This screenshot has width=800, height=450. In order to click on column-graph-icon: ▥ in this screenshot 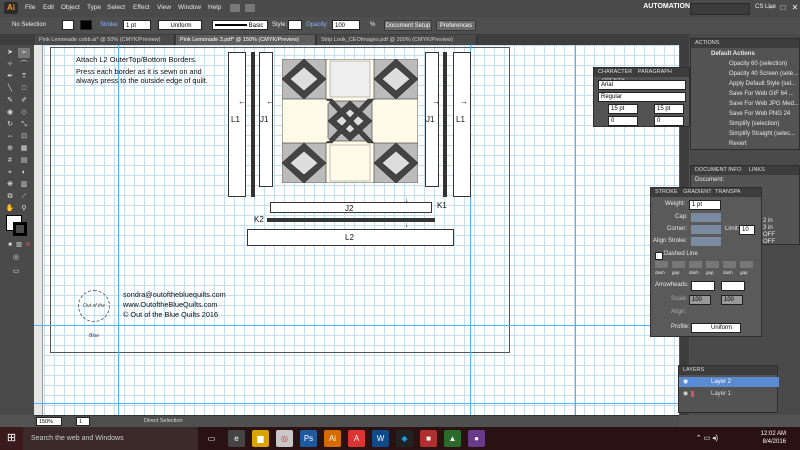, I will do `click(24, 185)`.